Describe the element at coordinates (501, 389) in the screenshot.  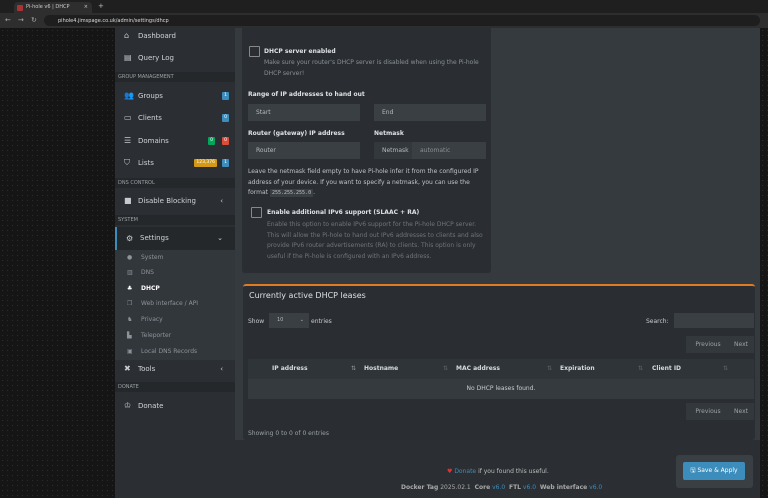
I see `empty-row: No DHCP leases found.` at that location.